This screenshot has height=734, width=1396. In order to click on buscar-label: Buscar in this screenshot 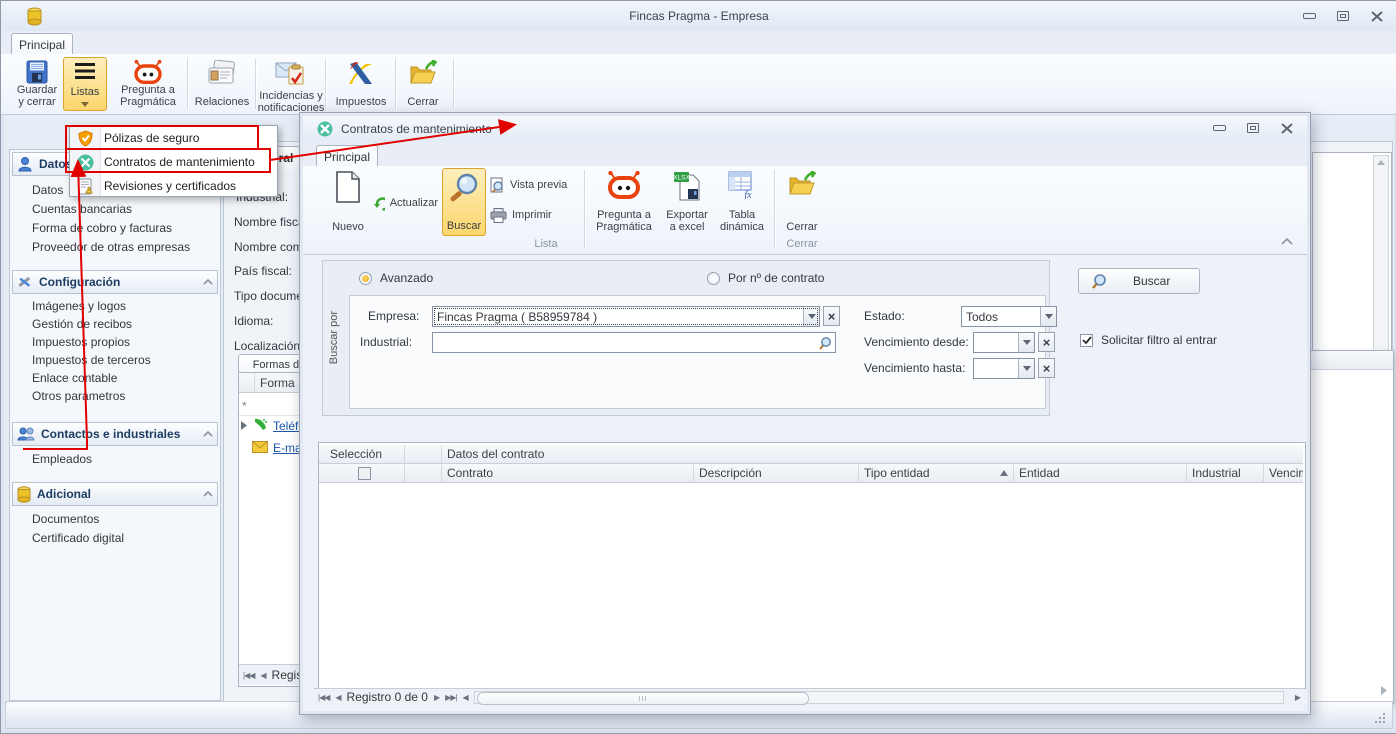, I will do `click(464, 226)`.